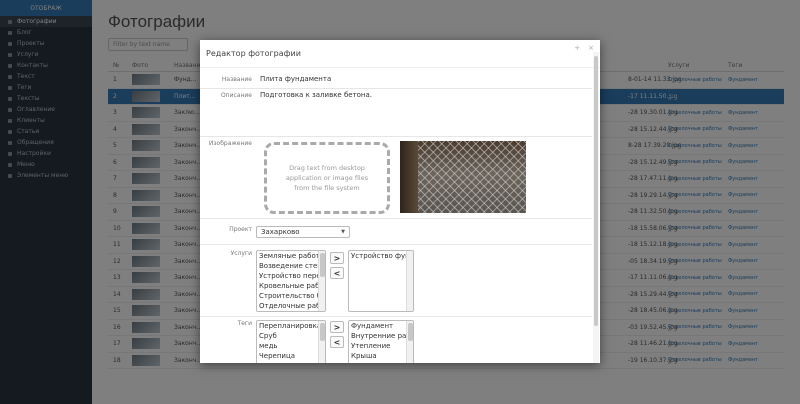  What do you see at coordinates (291, 276) in the screenshot?
I see `list-item: Устройство перекр` at bounding box center [291, 276].